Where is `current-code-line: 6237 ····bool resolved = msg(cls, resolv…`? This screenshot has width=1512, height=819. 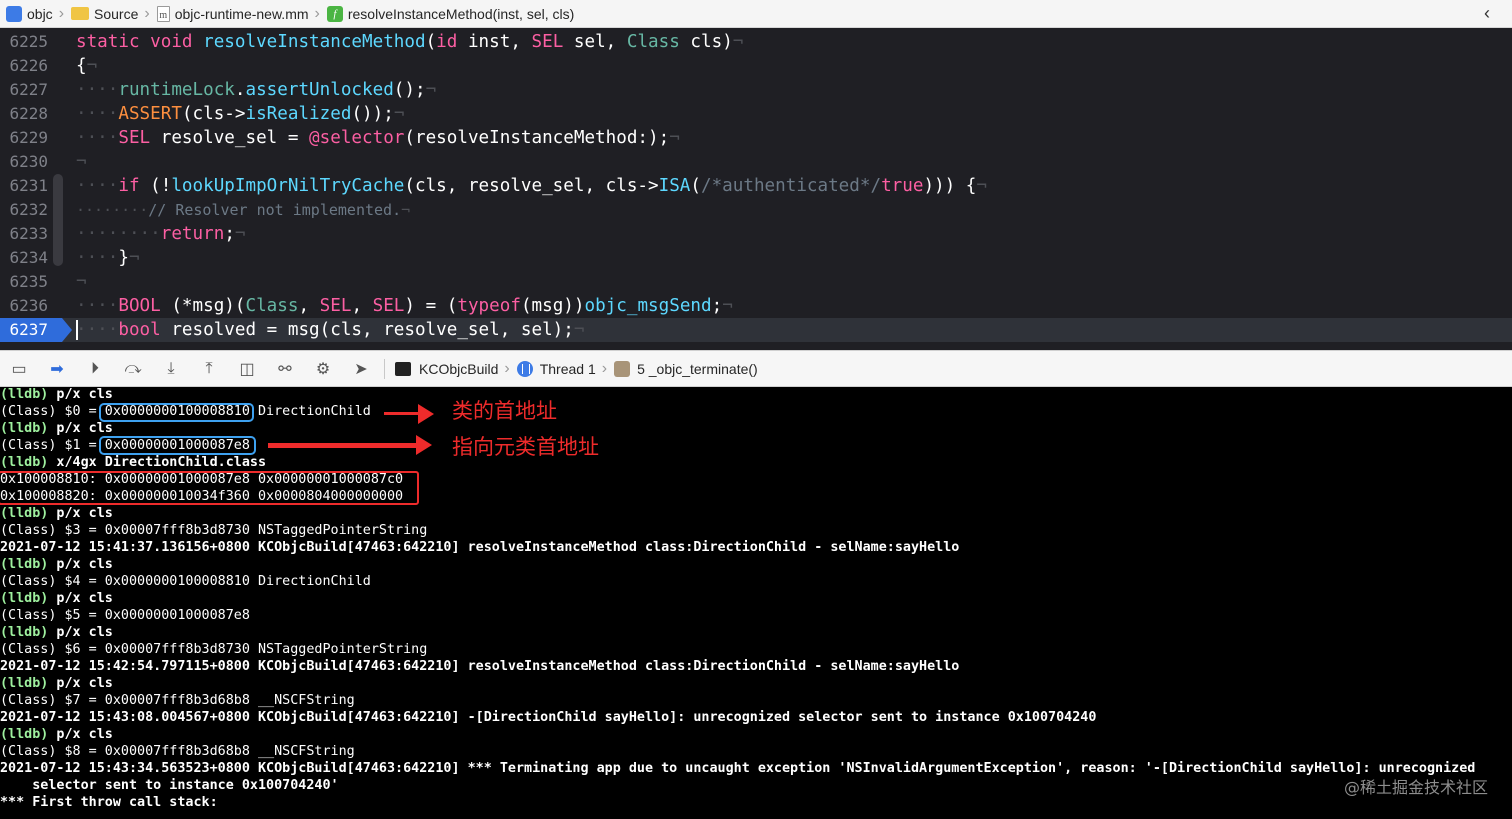
current-code-line: 6237 ····bool resolved = msg(cls, resolv… is located at coordinates (756, 330).